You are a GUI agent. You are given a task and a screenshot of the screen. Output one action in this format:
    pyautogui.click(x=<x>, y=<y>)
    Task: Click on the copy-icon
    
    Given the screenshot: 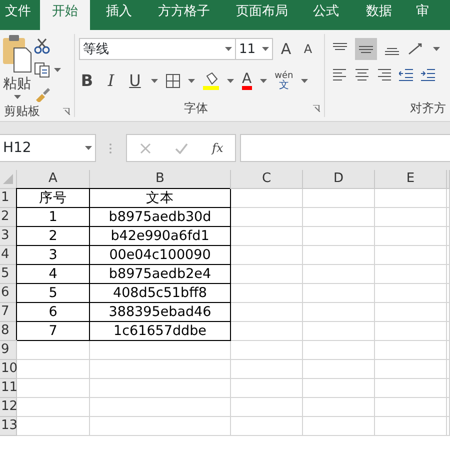 What is the action you would take?
    pyautogui.click(x=42, y=70)
    